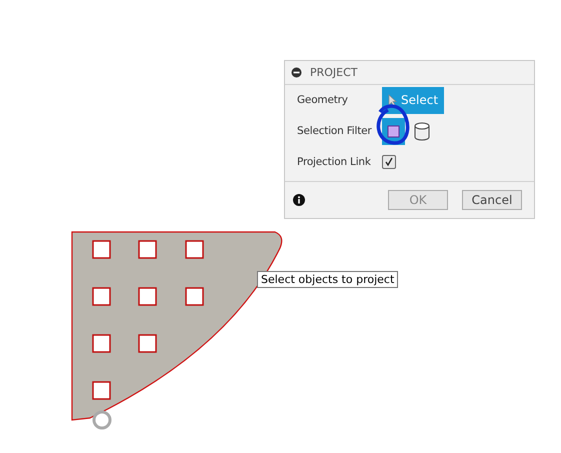 This screenshot has height=453, width=561. What do you see at coordinates (335, 131) in the screenshot?
I see `field-label: Selection Filter` at bounding box center [335, 131].